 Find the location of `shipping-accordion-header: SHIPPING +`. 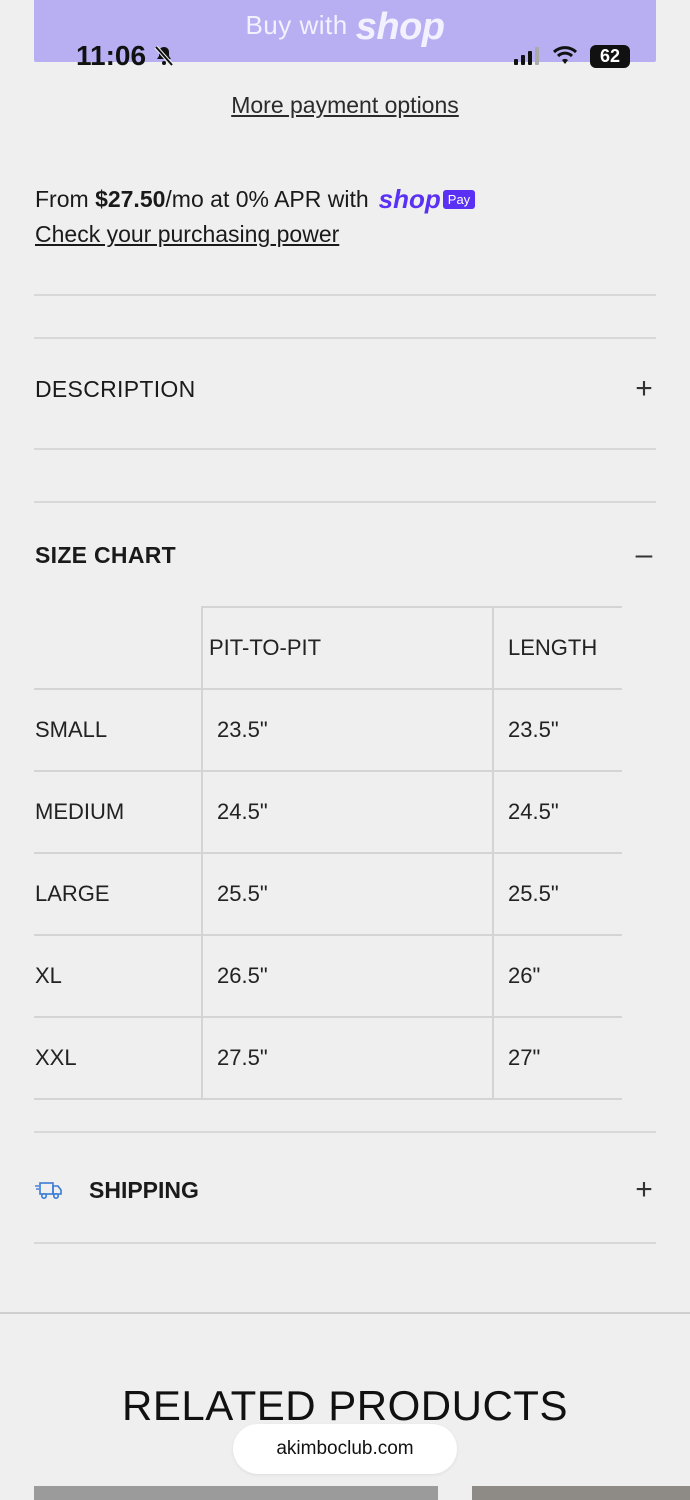

shipping-accordion-header: SHIPPING + is located at coordinates (345, 1190).